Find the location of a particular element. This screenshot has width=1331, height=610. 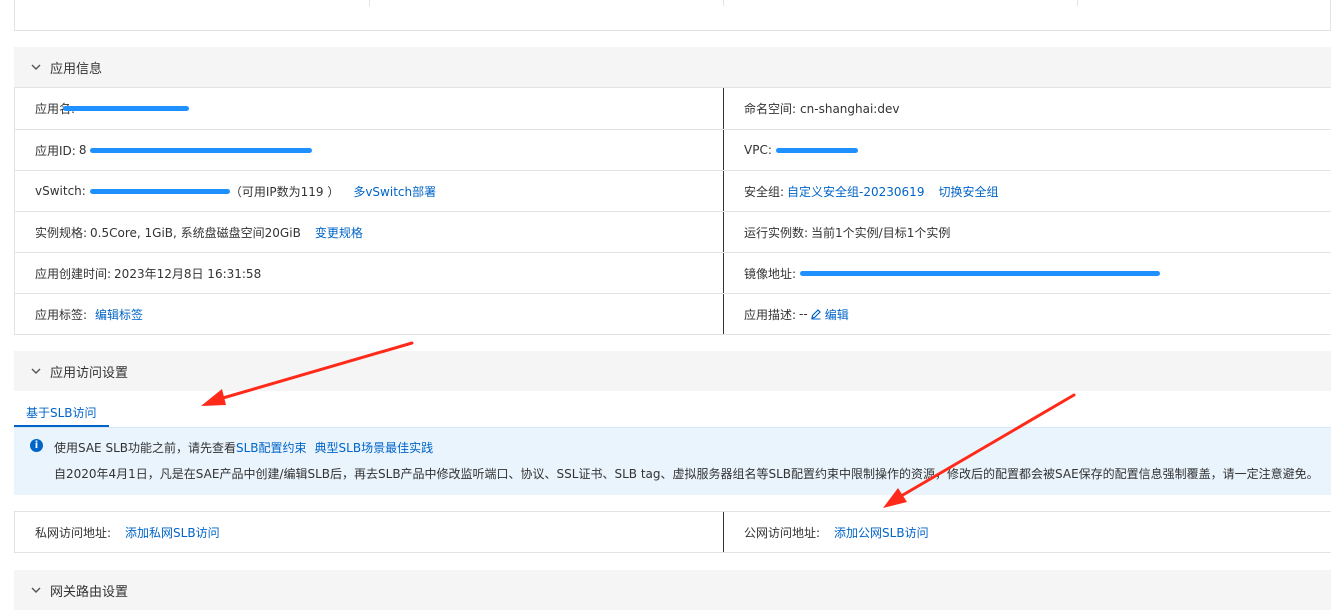

app-id-value: 8 is located at coordinates (82, 150).